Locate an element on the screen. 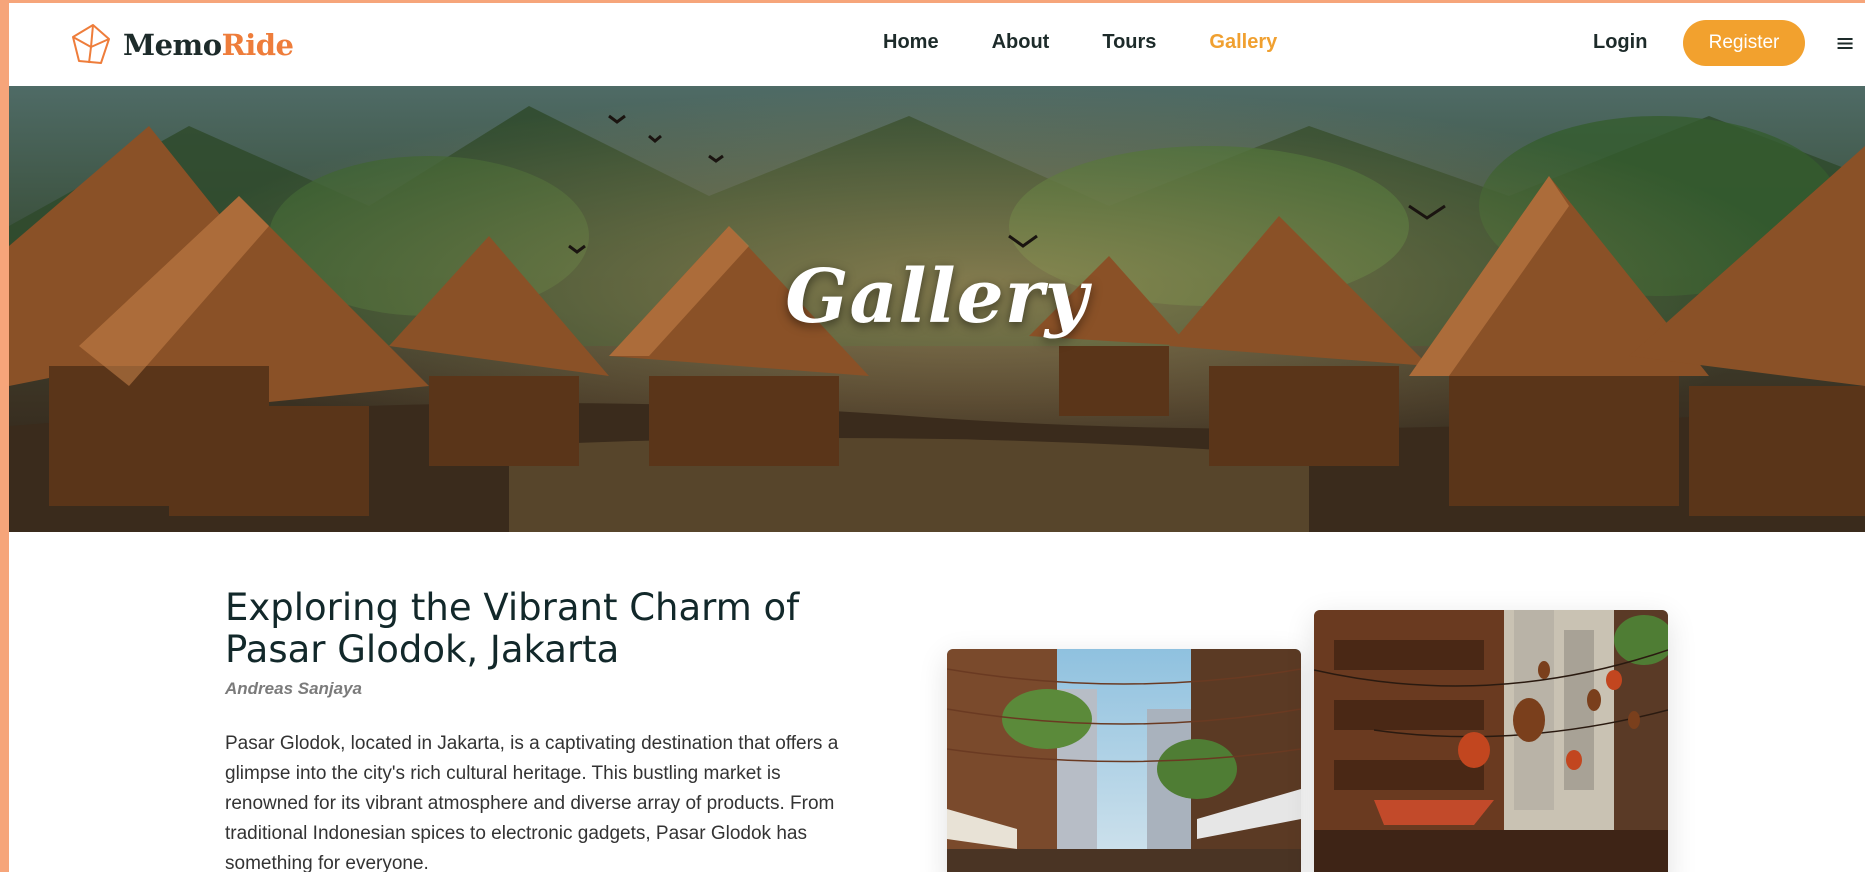  hero-title: Gallery is located at coordinates (937, 297).